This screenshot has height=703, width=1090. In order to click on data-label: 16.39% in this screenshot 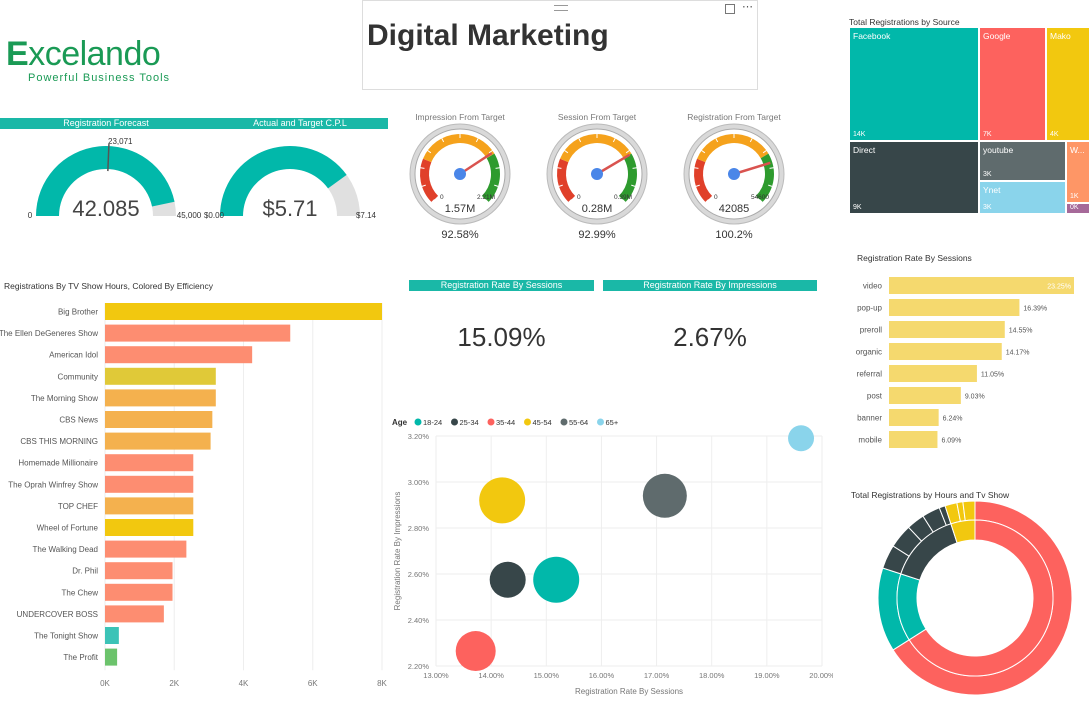, I will do `click(1035, 309)`.